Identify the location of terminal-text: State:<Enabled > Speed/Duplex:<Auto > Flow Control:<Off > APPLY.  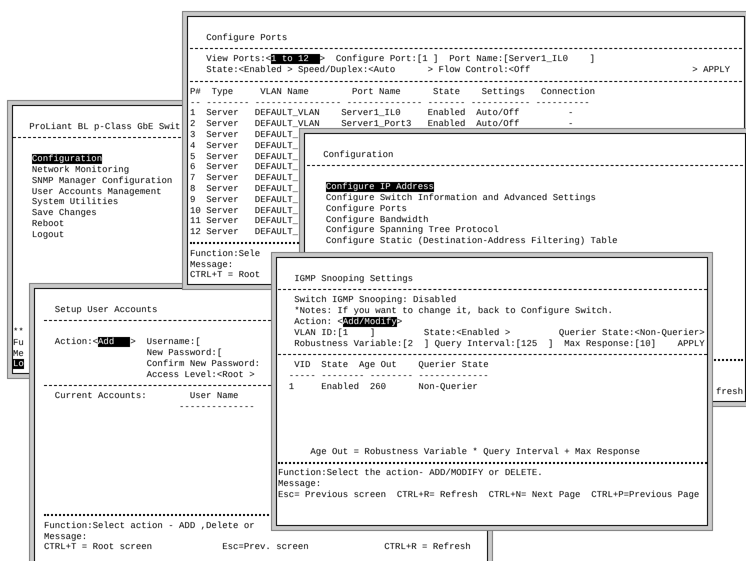
(467, 70).